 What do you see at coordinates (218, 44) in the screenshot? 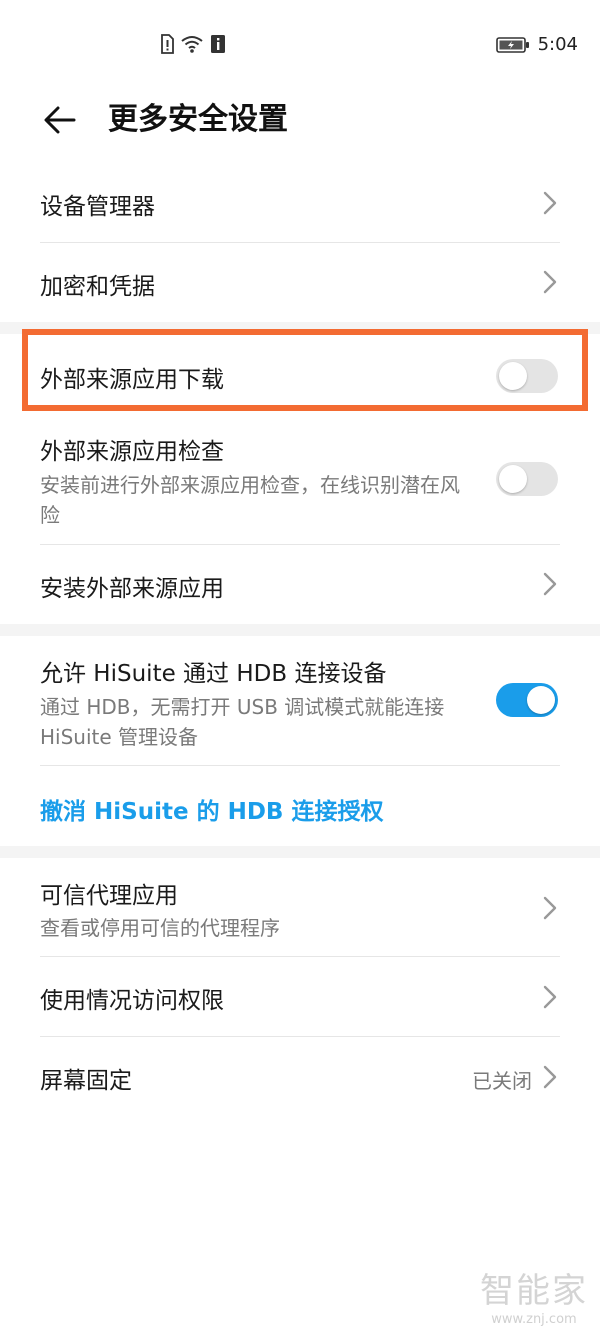
I see `info-icon` at bounding box center [218, 44].